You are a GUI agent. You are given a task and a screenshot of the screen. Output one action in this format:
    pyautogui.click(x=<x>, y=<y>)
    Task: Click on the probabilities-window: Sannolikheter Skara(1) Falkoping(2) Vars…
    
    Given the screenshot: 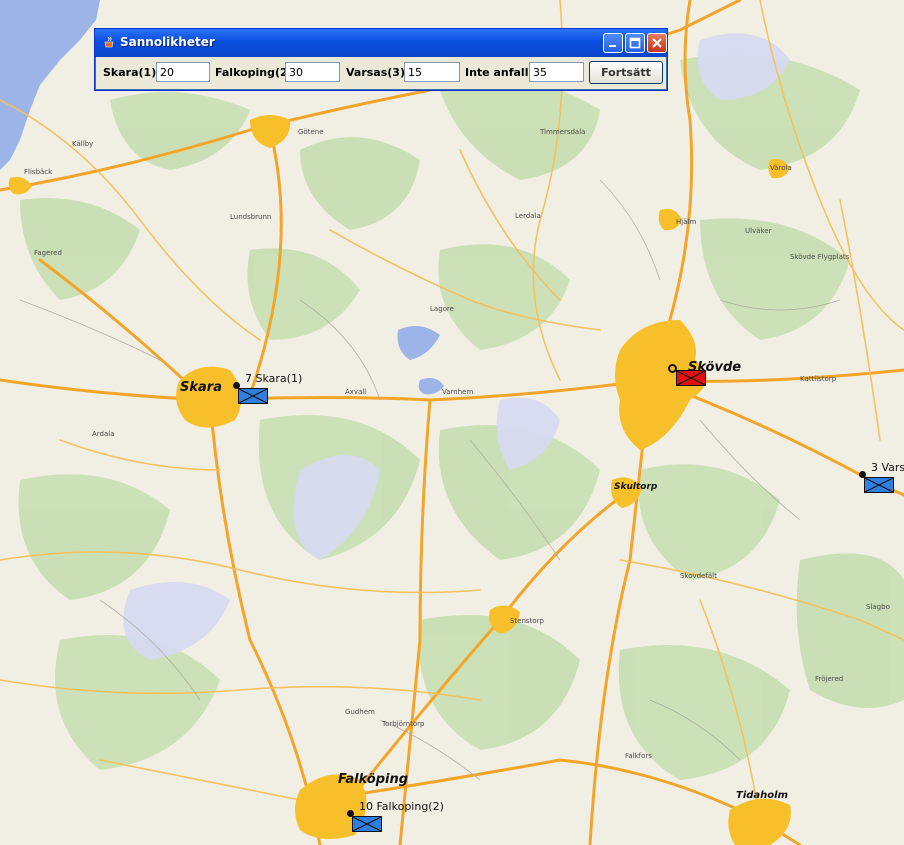 What is the action you would take?
    pyautogui.click(x=381, y=59)
    